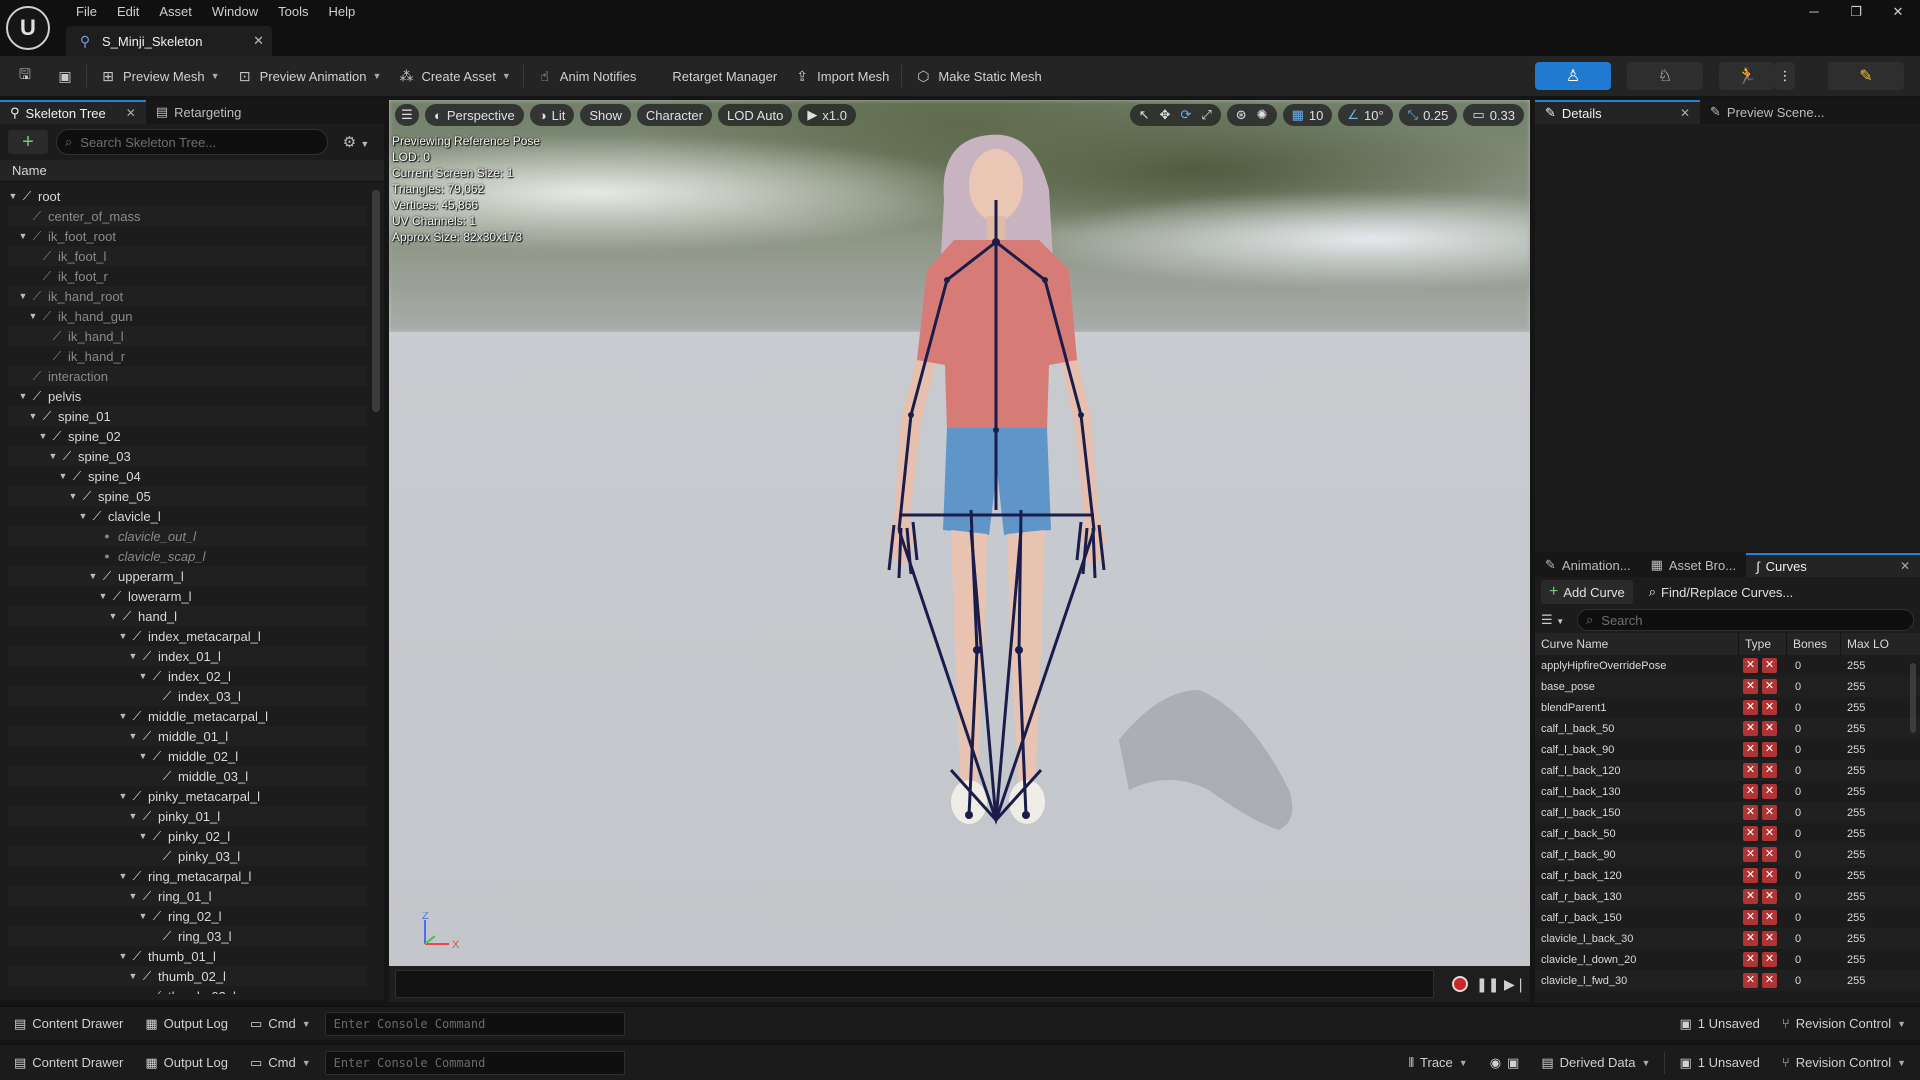  What do you see at coordinates (1785, 76) in the screenshot?
I see `more-modes-button: ⋮` at bounding box center [1785, 76].